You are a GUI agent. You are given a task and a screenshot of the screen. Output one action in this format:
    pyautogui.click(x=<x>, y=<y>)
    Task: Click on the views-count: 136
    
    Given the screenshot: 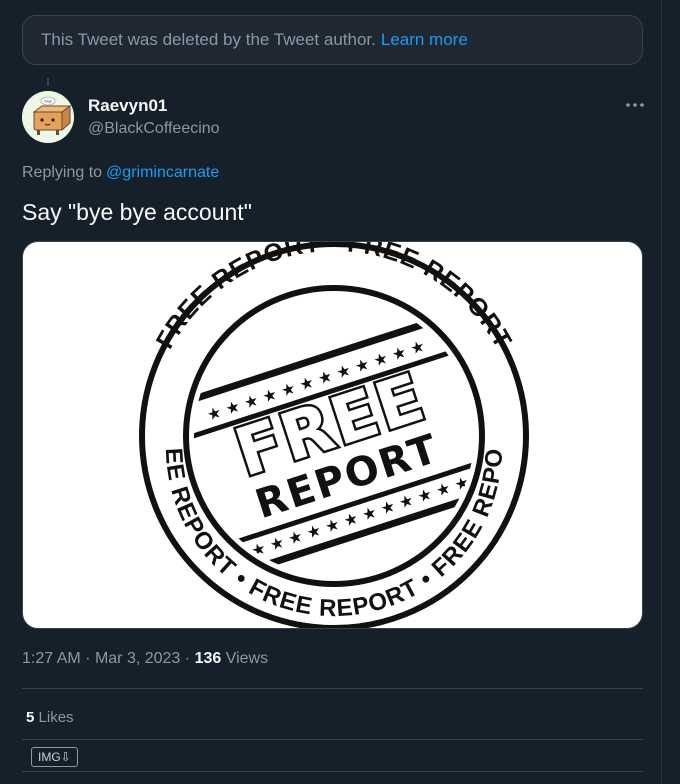 What is the action you would take?
    pyautogui.click(x=208, y=658)
    